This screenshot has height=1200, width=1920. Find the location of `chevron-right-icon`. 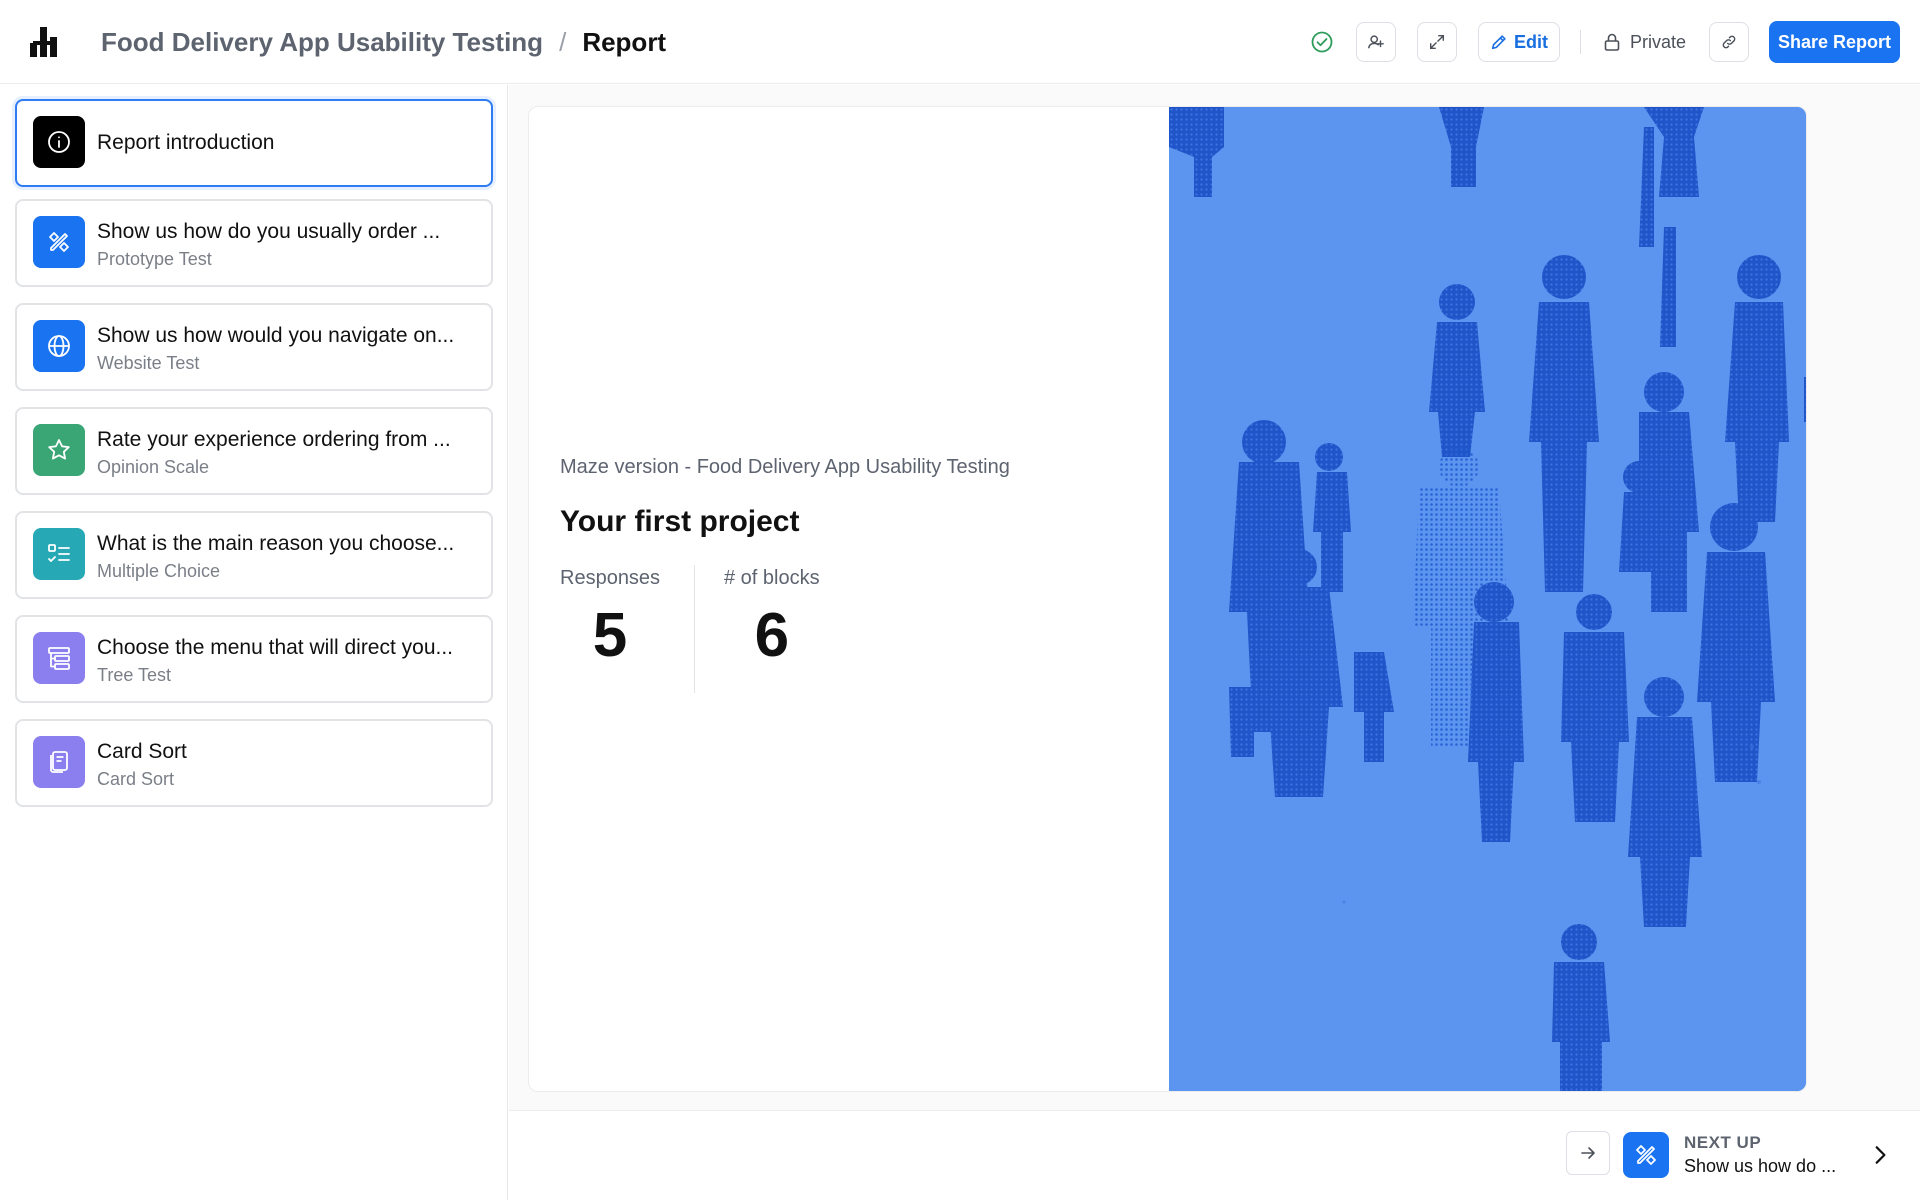

chevron-right-icon is located at coordinates (1880, 1155).